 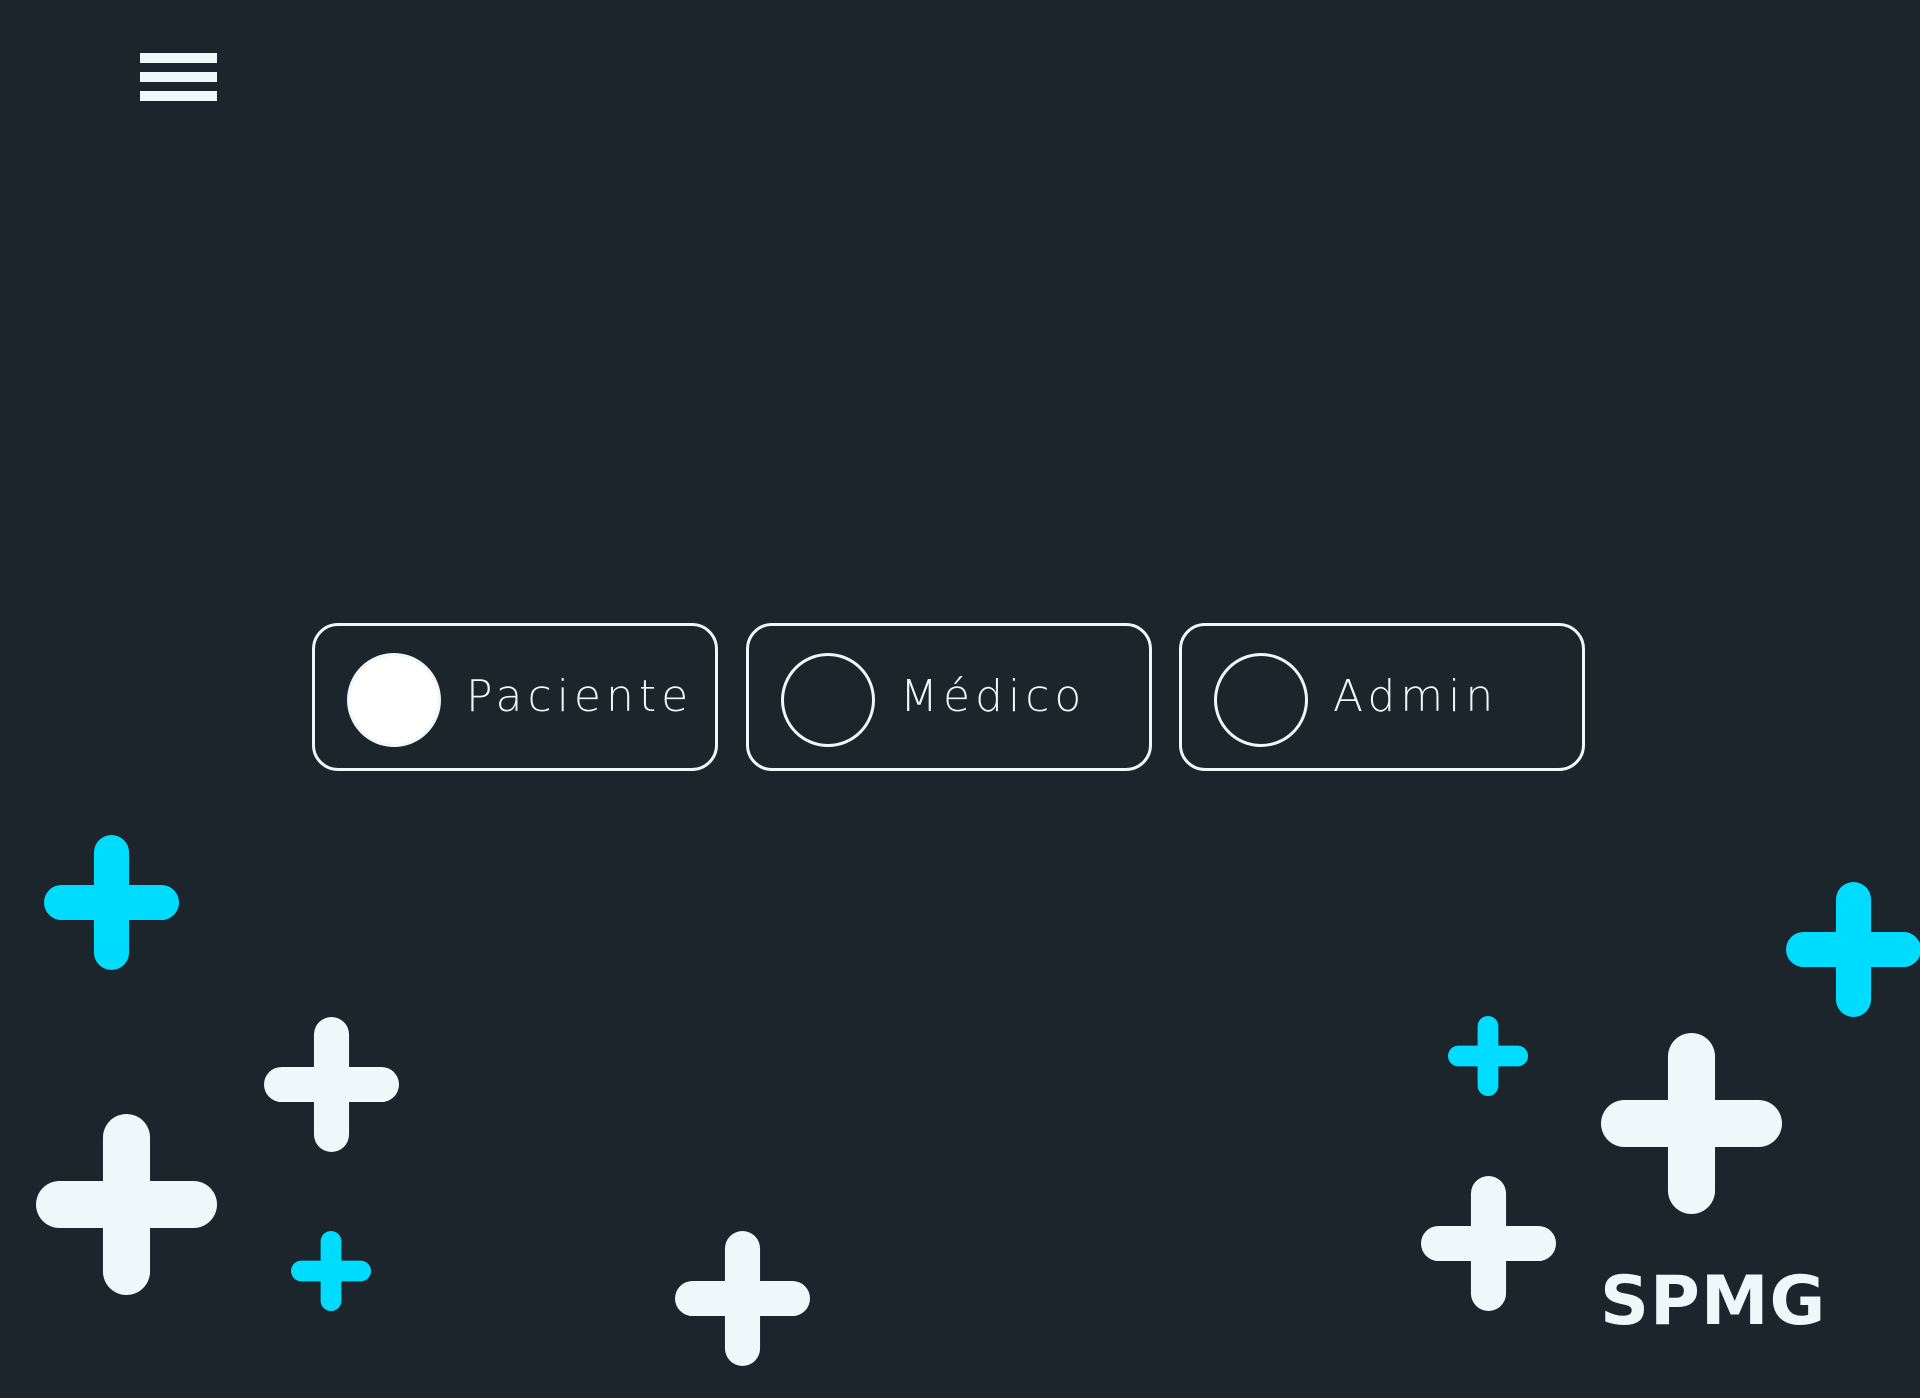 What do you see at coordinates (1713, 1301) in the screenshot?
I see `brand-logo: SPMG` at bounding box center [1713, 1301].